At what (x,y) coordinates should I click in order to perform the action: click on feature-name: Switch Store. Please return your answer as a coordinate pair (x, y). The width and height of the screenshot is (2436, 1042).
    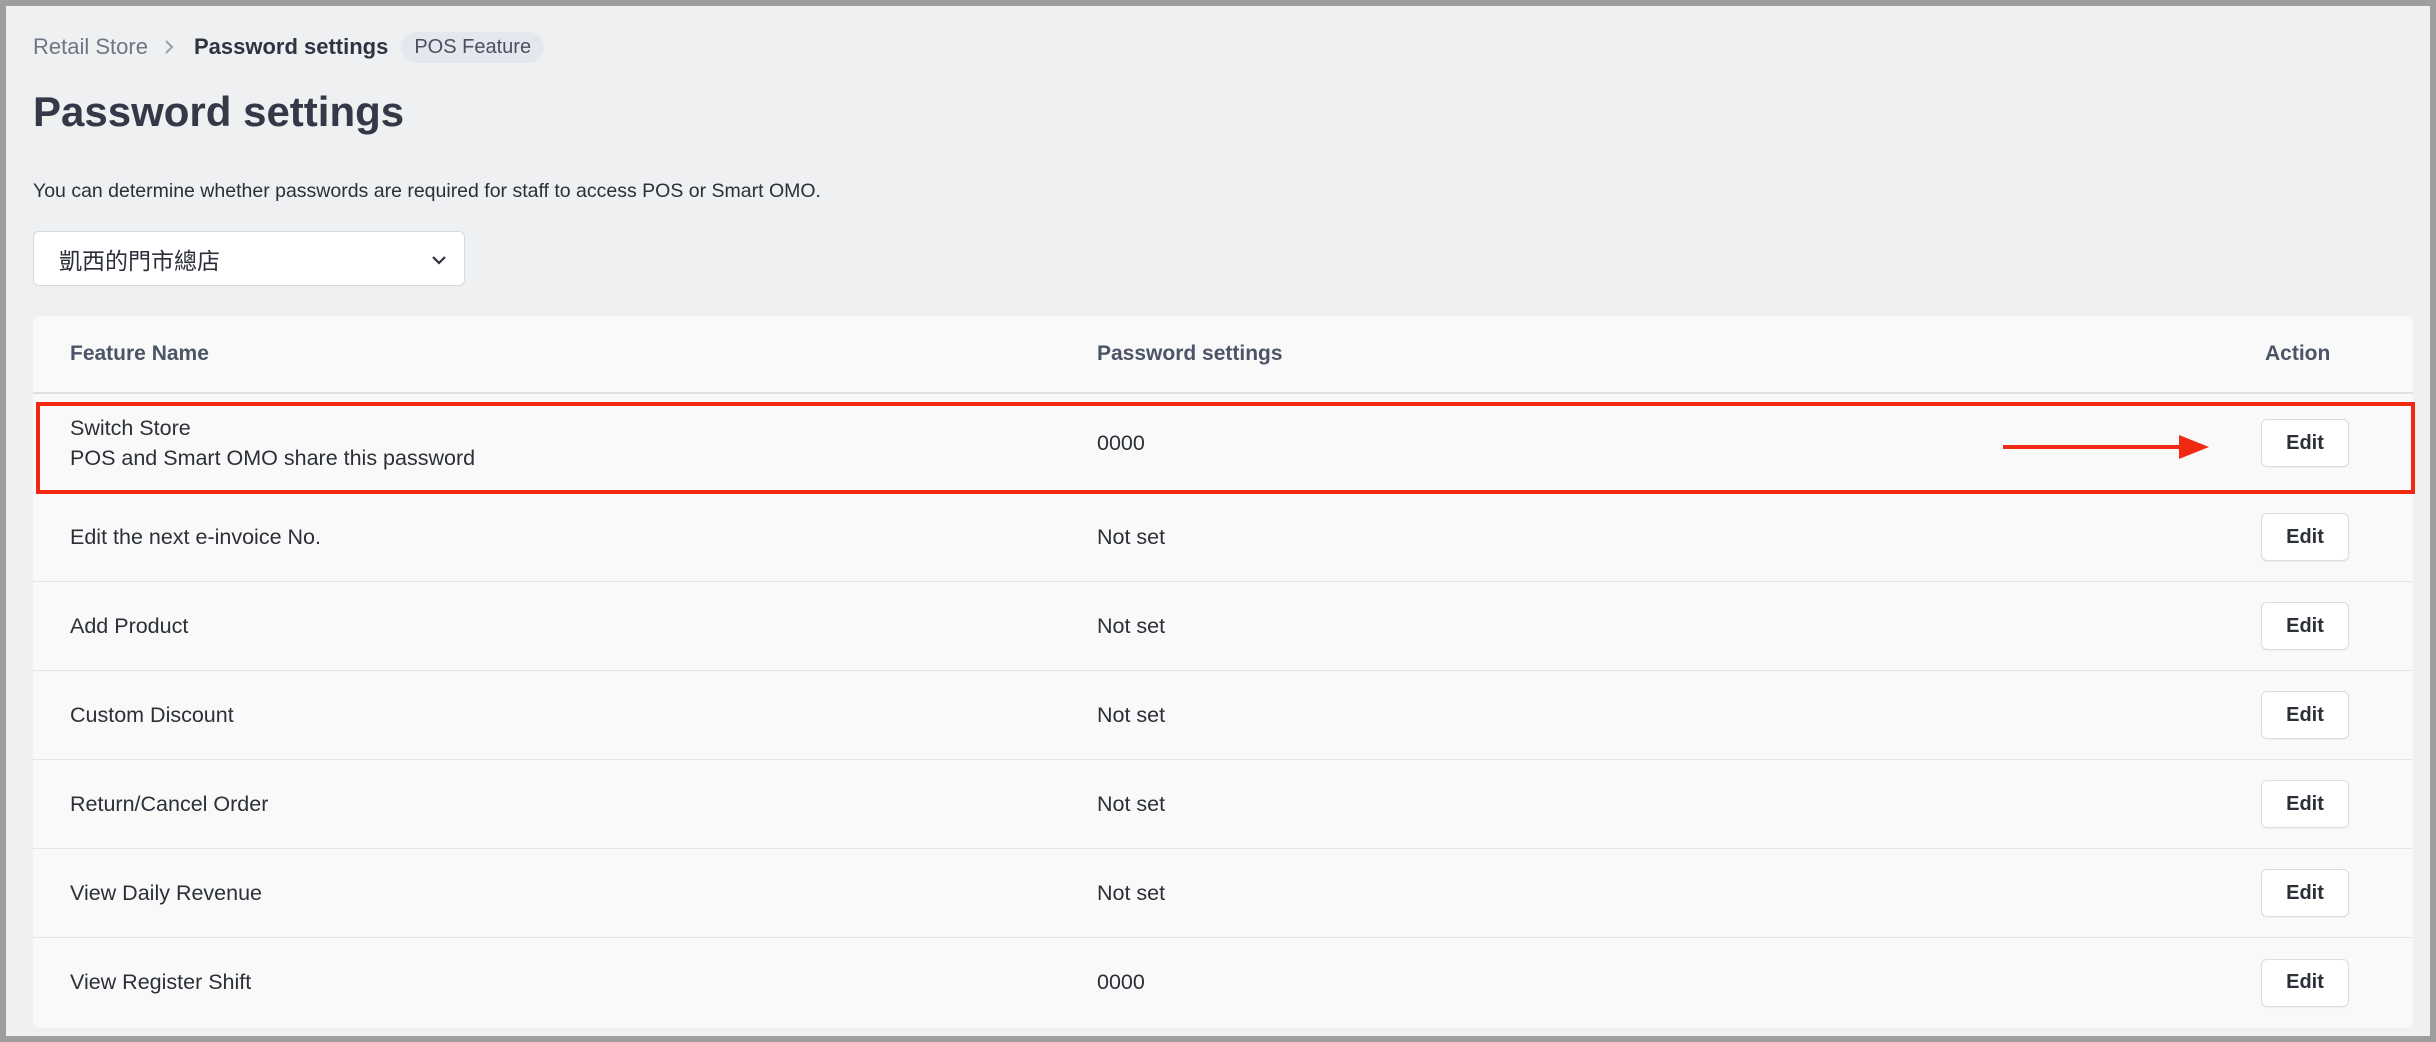
    Looking at the image, I should click on (130, 428).